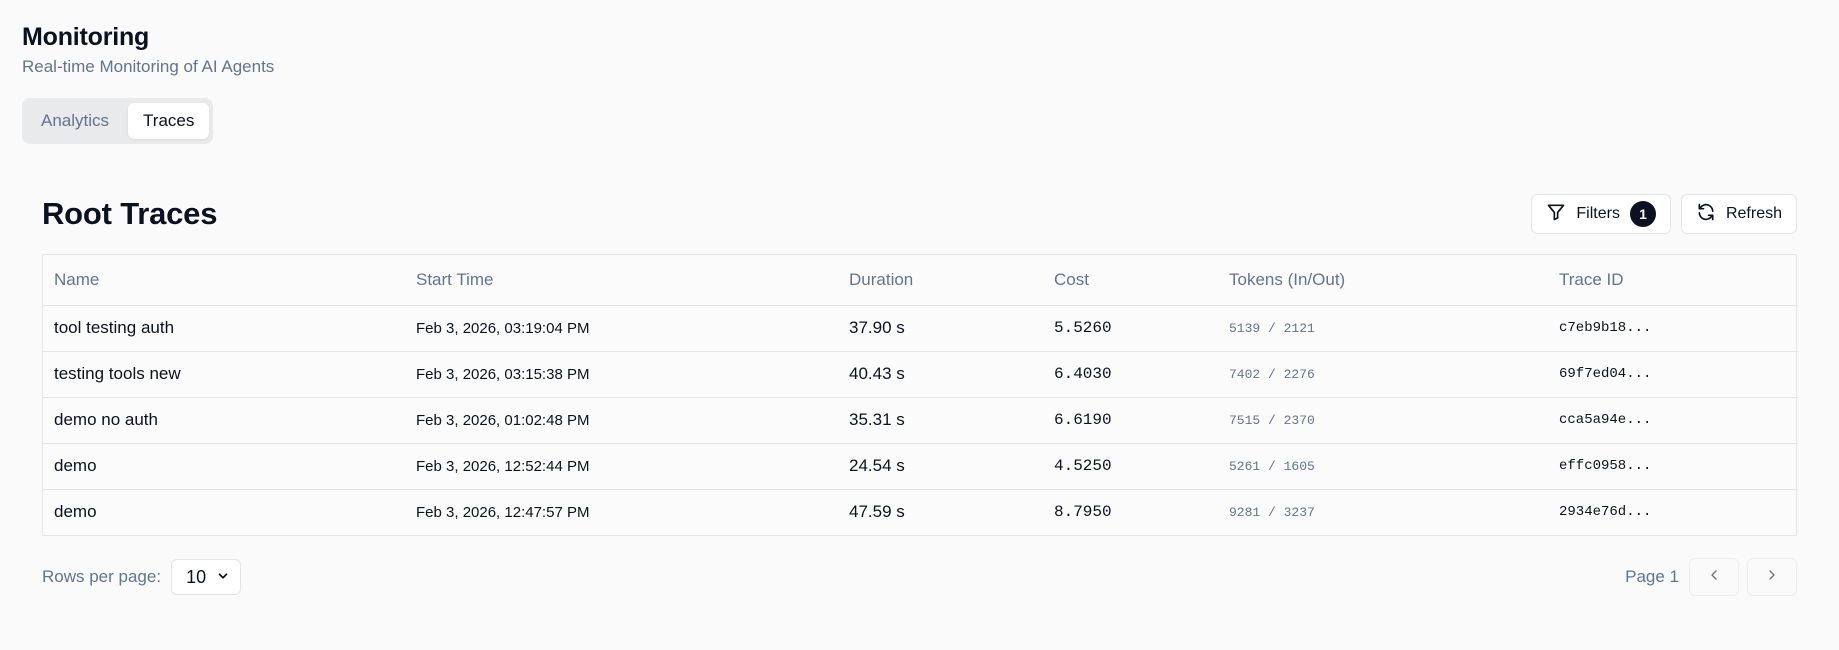  Describe the element at coordinates (1383, 280) in the screenshot. I see `column-header-tokens: Tokens (In/Out)` at that location.